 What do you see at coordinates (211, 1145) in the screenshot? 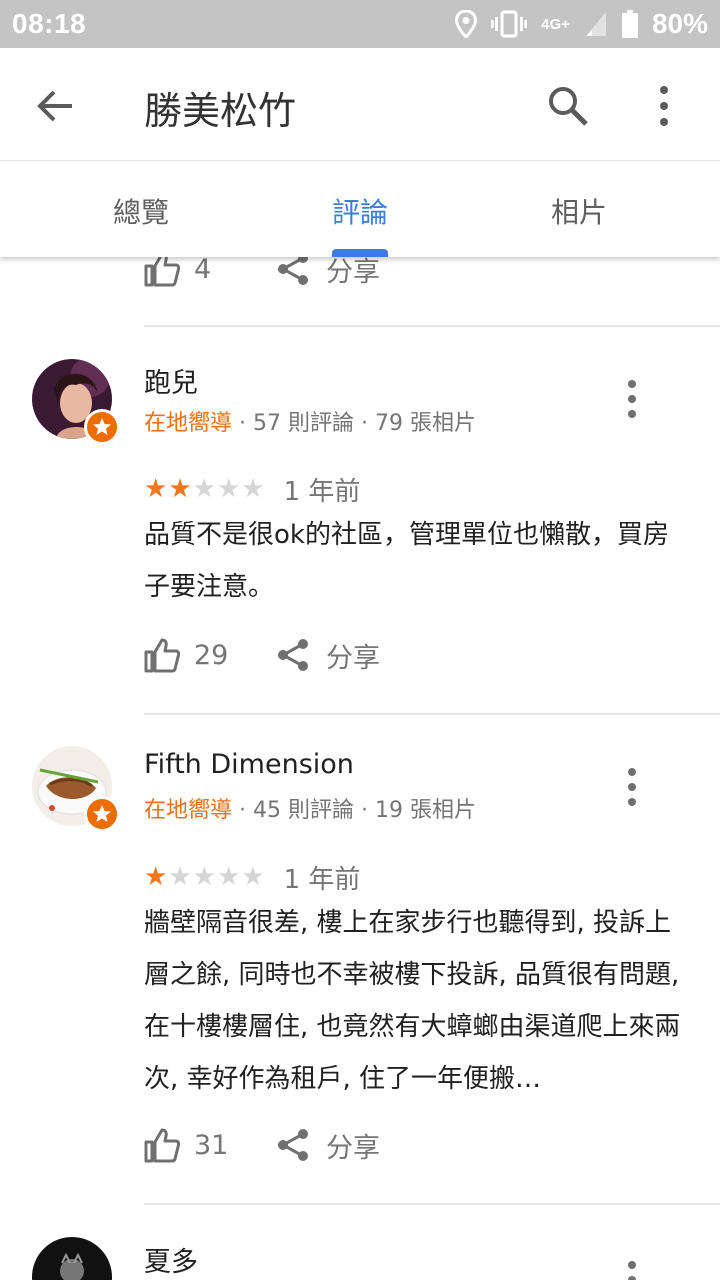
I see `like-count: 31` at bounding box center [211, 1145].